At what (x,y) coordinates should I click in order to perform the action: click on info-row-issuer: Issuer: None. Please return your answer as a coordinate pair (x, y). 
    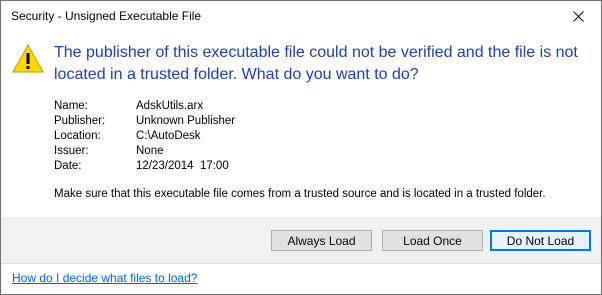
    Looking at the image, I should click on (144, 151).